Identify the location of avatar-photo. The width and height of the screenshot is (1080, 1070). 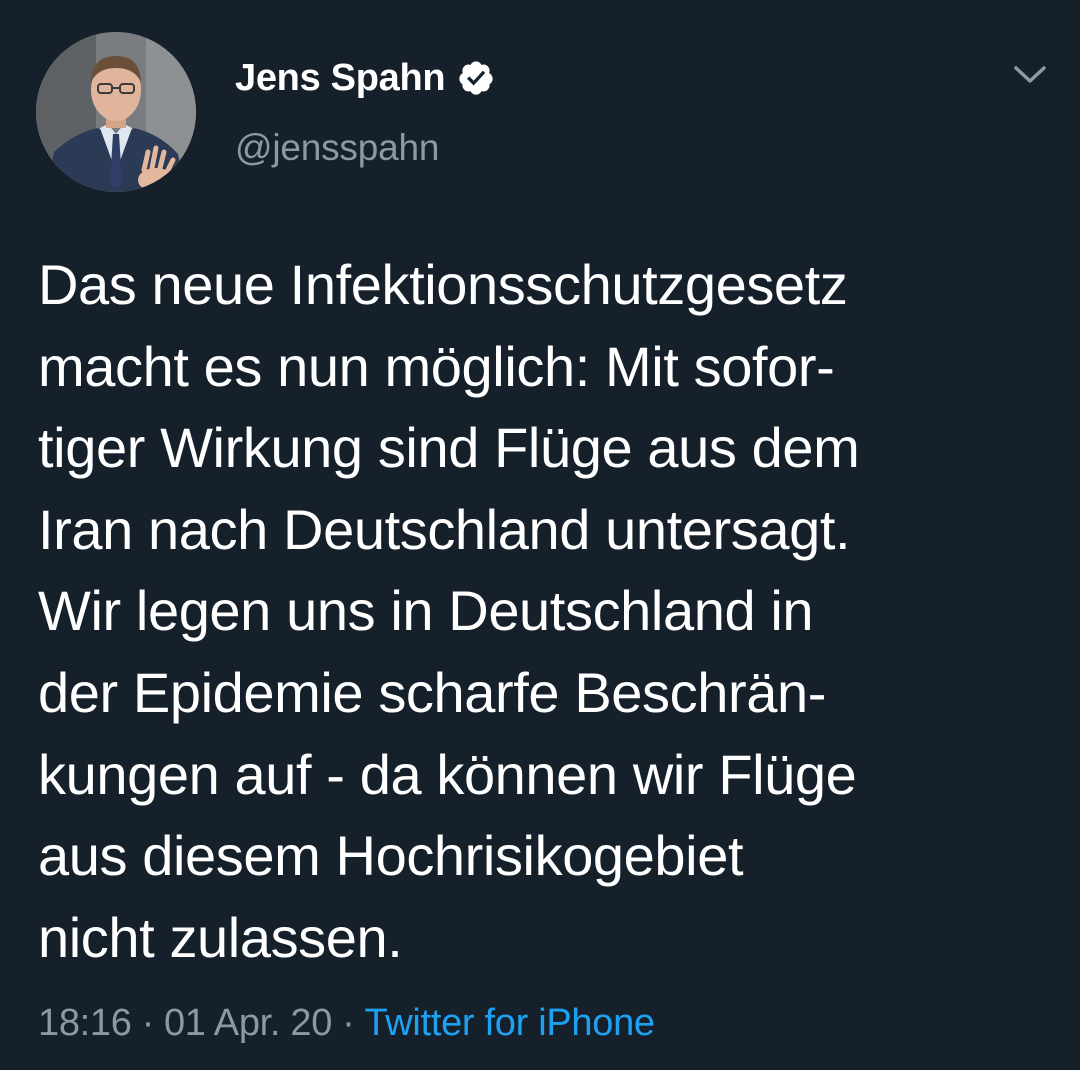
(116, 112).